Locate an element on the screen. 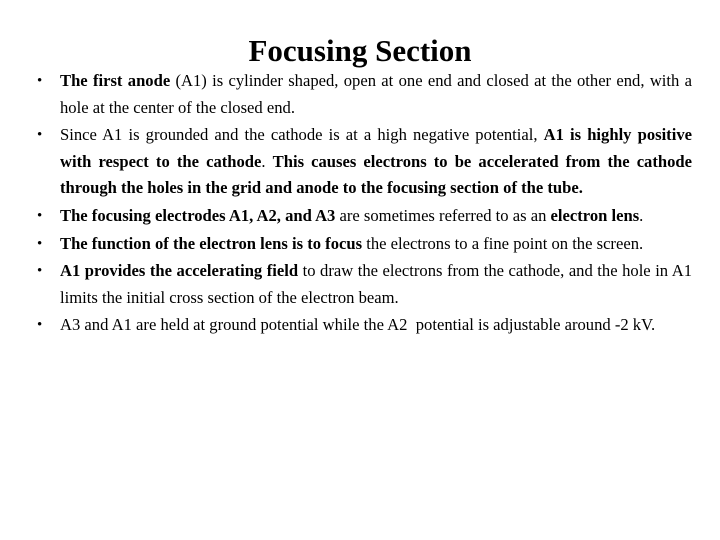 This screenshot has height=540, width=720. bullet-text-emphasis: electron lens is located at coordinates (595, 215).